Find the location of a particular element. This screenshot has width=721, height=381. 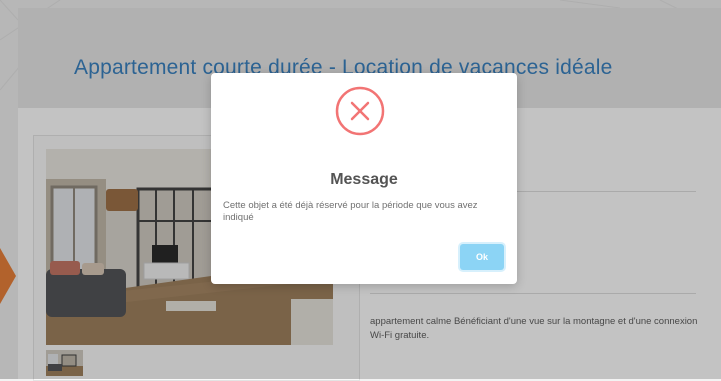

dialog-title: Message is located at coordinates (364, 179).